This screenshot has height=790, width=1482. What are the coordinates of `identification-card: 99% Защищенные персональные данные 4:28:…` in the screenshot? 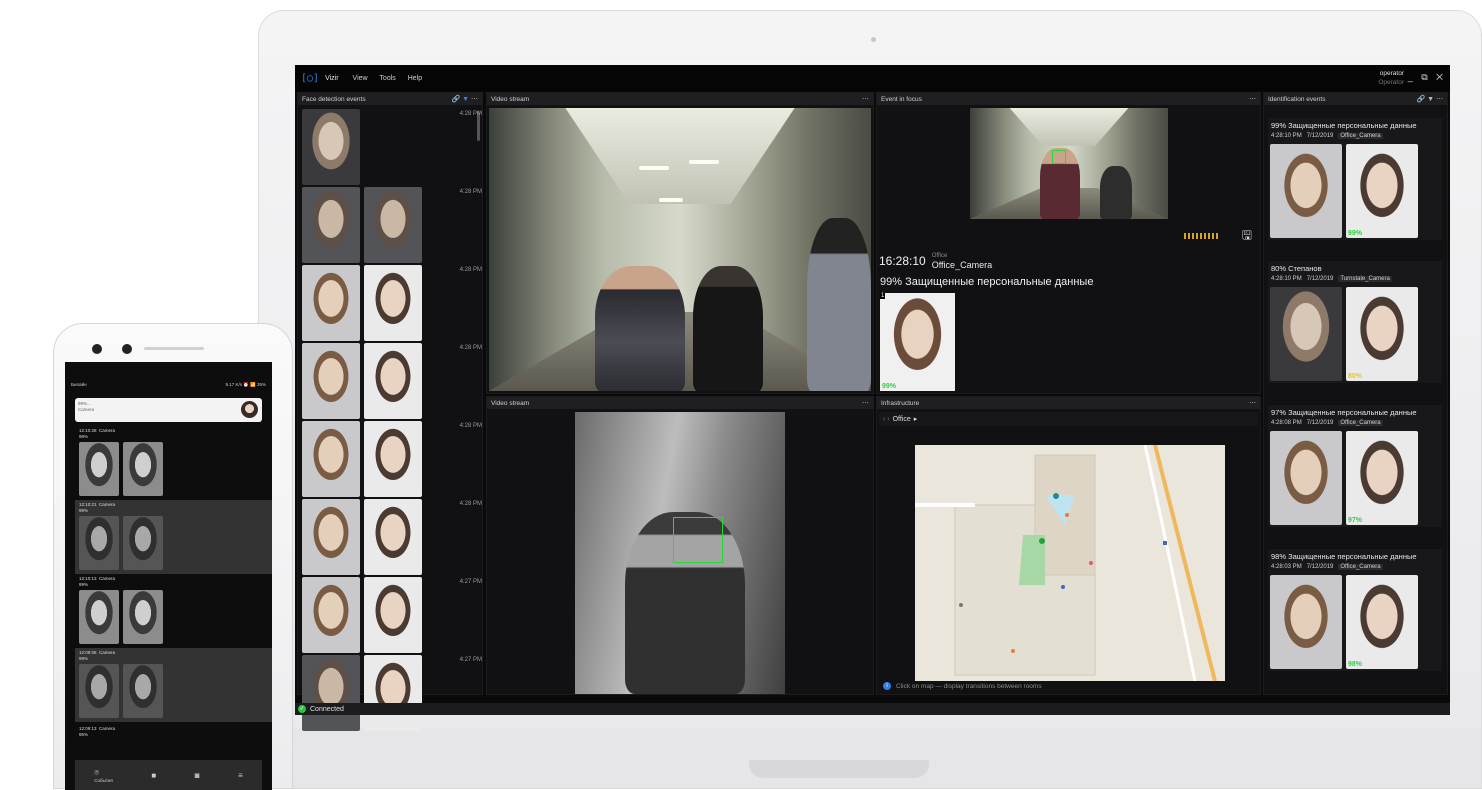 It's located at (1355, 179).